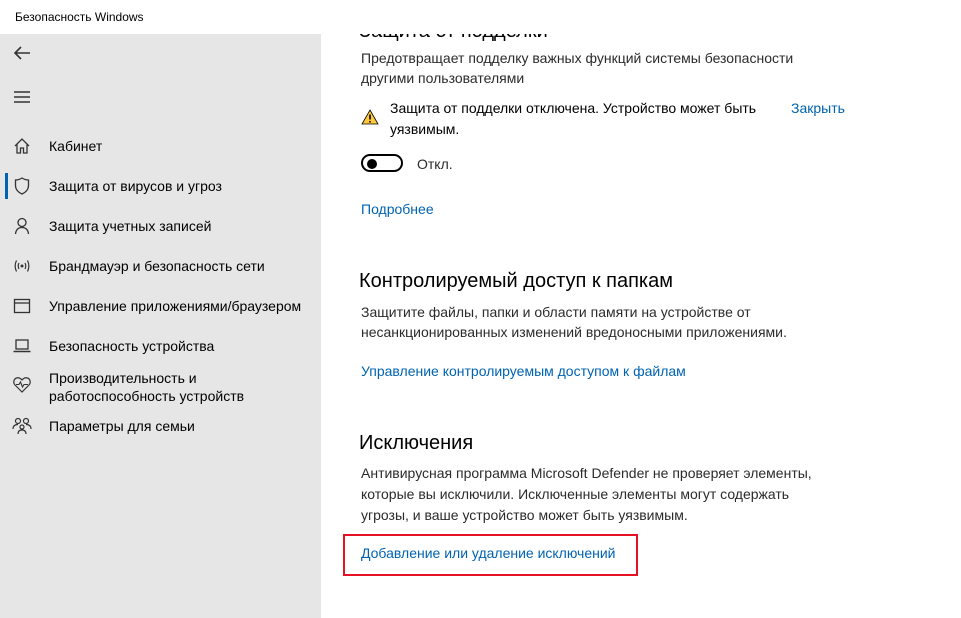 The width and height of the screenshot is (961, 618). I want to click on back-button, so click(22, 53).